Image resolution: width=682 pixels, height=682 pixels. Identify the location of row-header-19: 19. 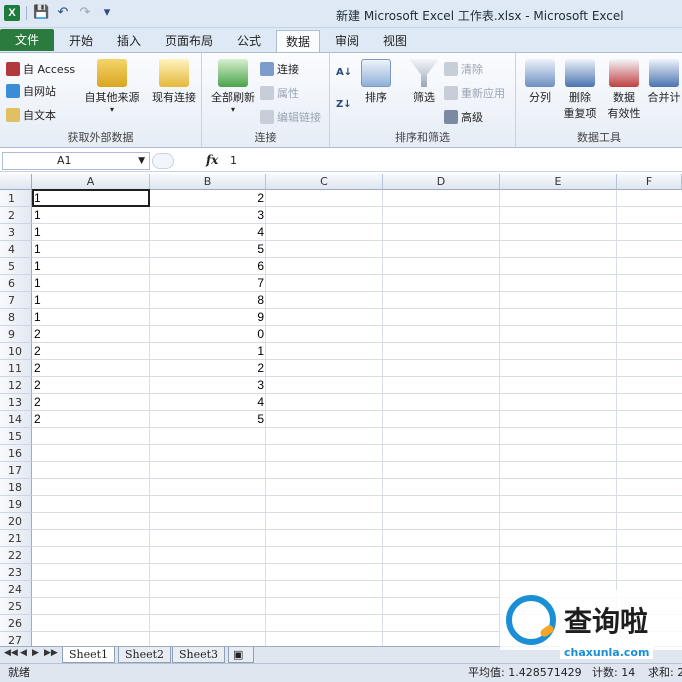
(16, 504).